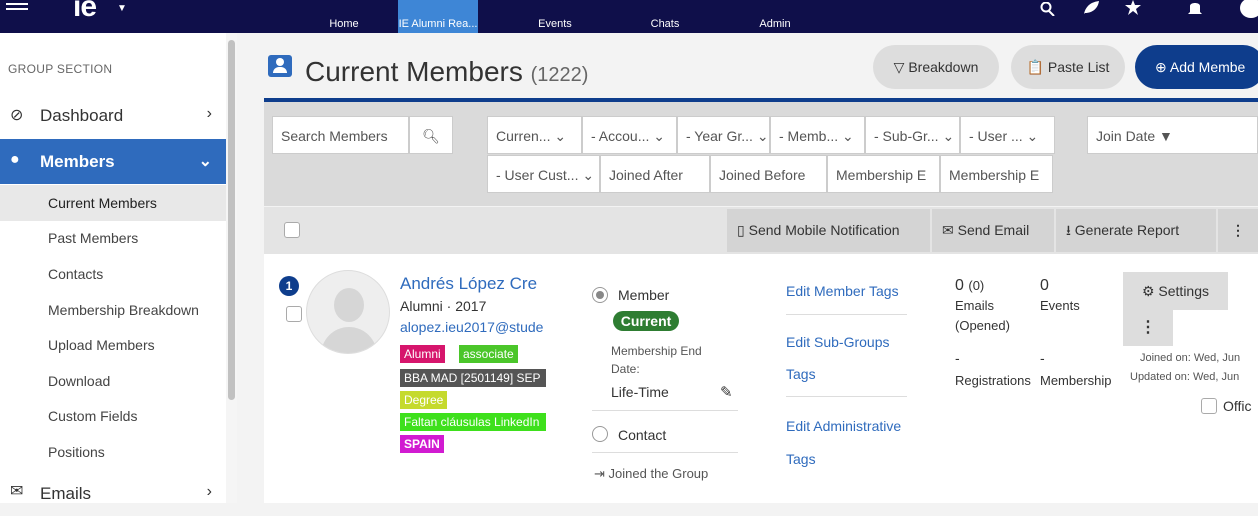  I want to click on bell-icon, so click(1195, 8).